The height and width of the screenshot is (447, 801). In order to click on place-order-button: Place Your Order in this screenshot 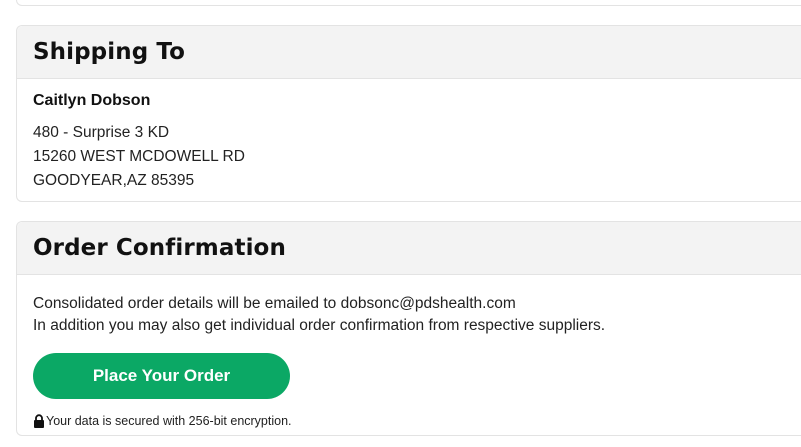, I will do `click(161, 376)`.